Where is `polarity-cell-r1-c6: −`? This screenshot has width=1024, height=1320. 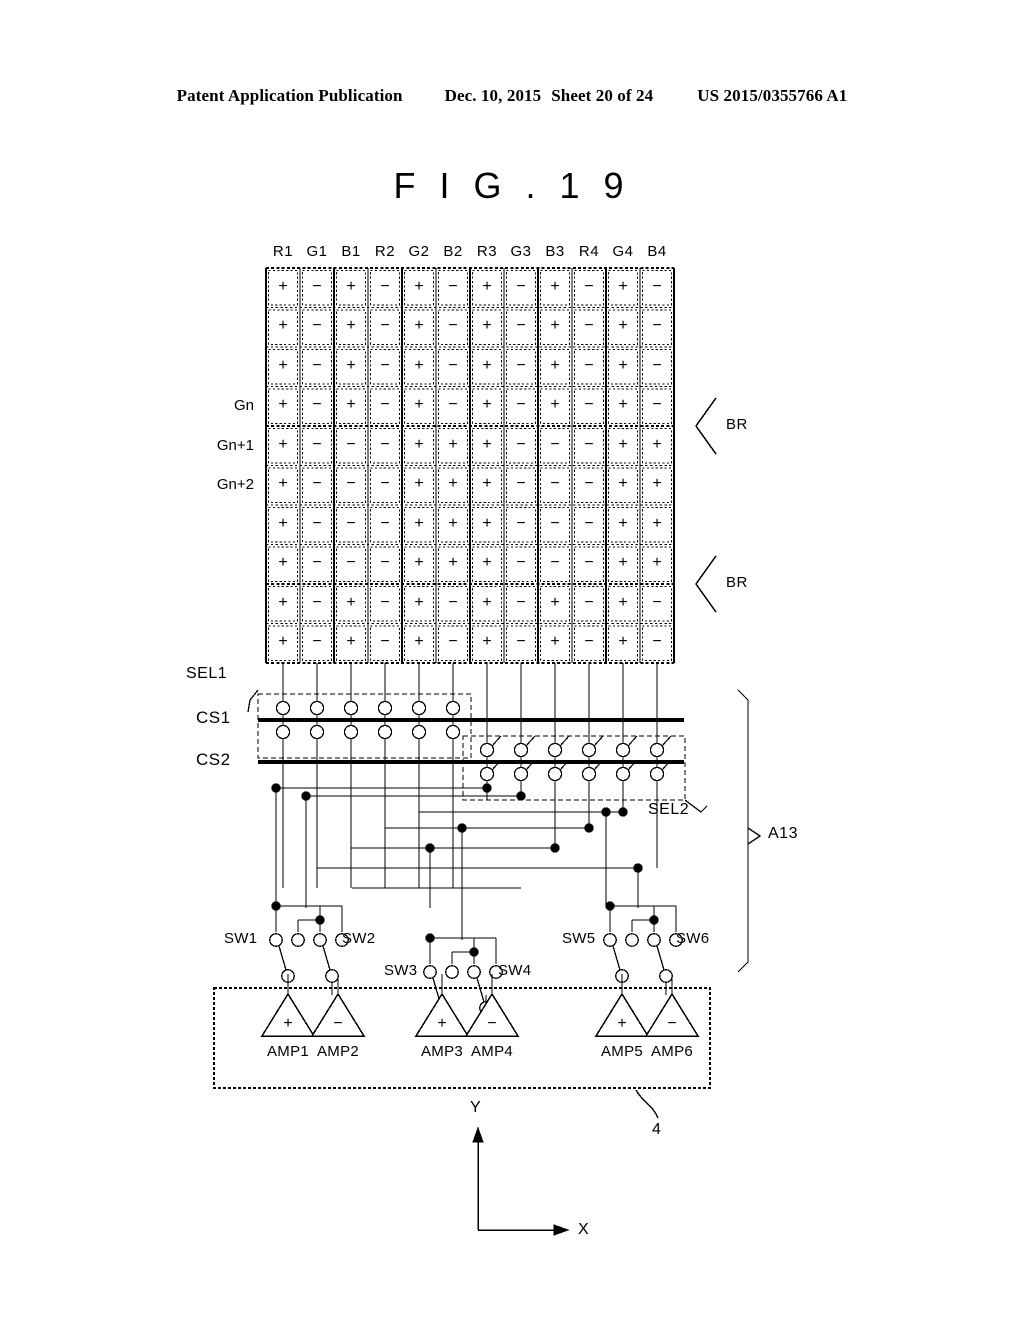 polarity-cell-r1-c6: − is located at coordinates (453, 286).